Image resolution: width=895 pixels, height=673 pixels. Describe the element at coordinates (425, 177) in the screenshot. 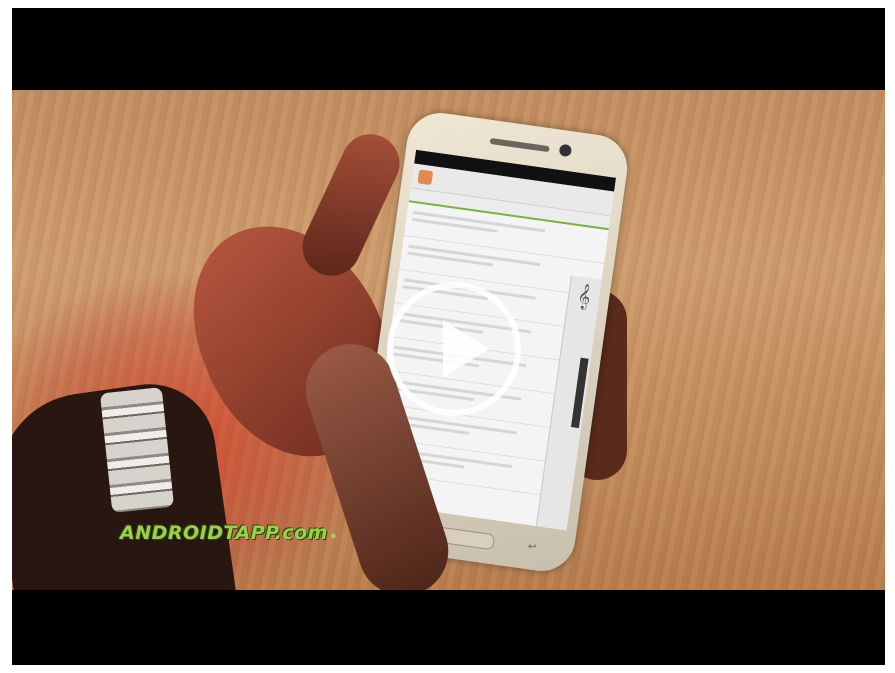

I see `app-icon` at that location.